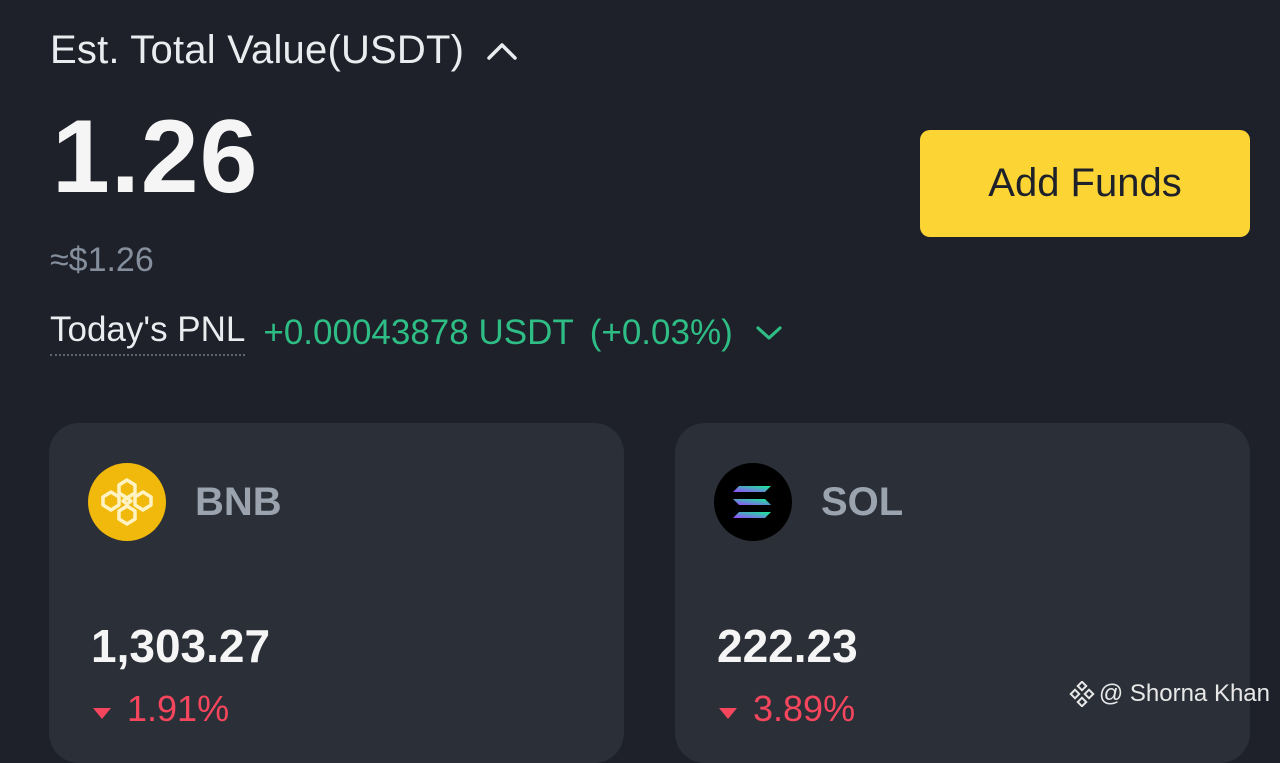  I want to click on est-total-value-label: Est. Total Value(USDT), so click(257, 50).